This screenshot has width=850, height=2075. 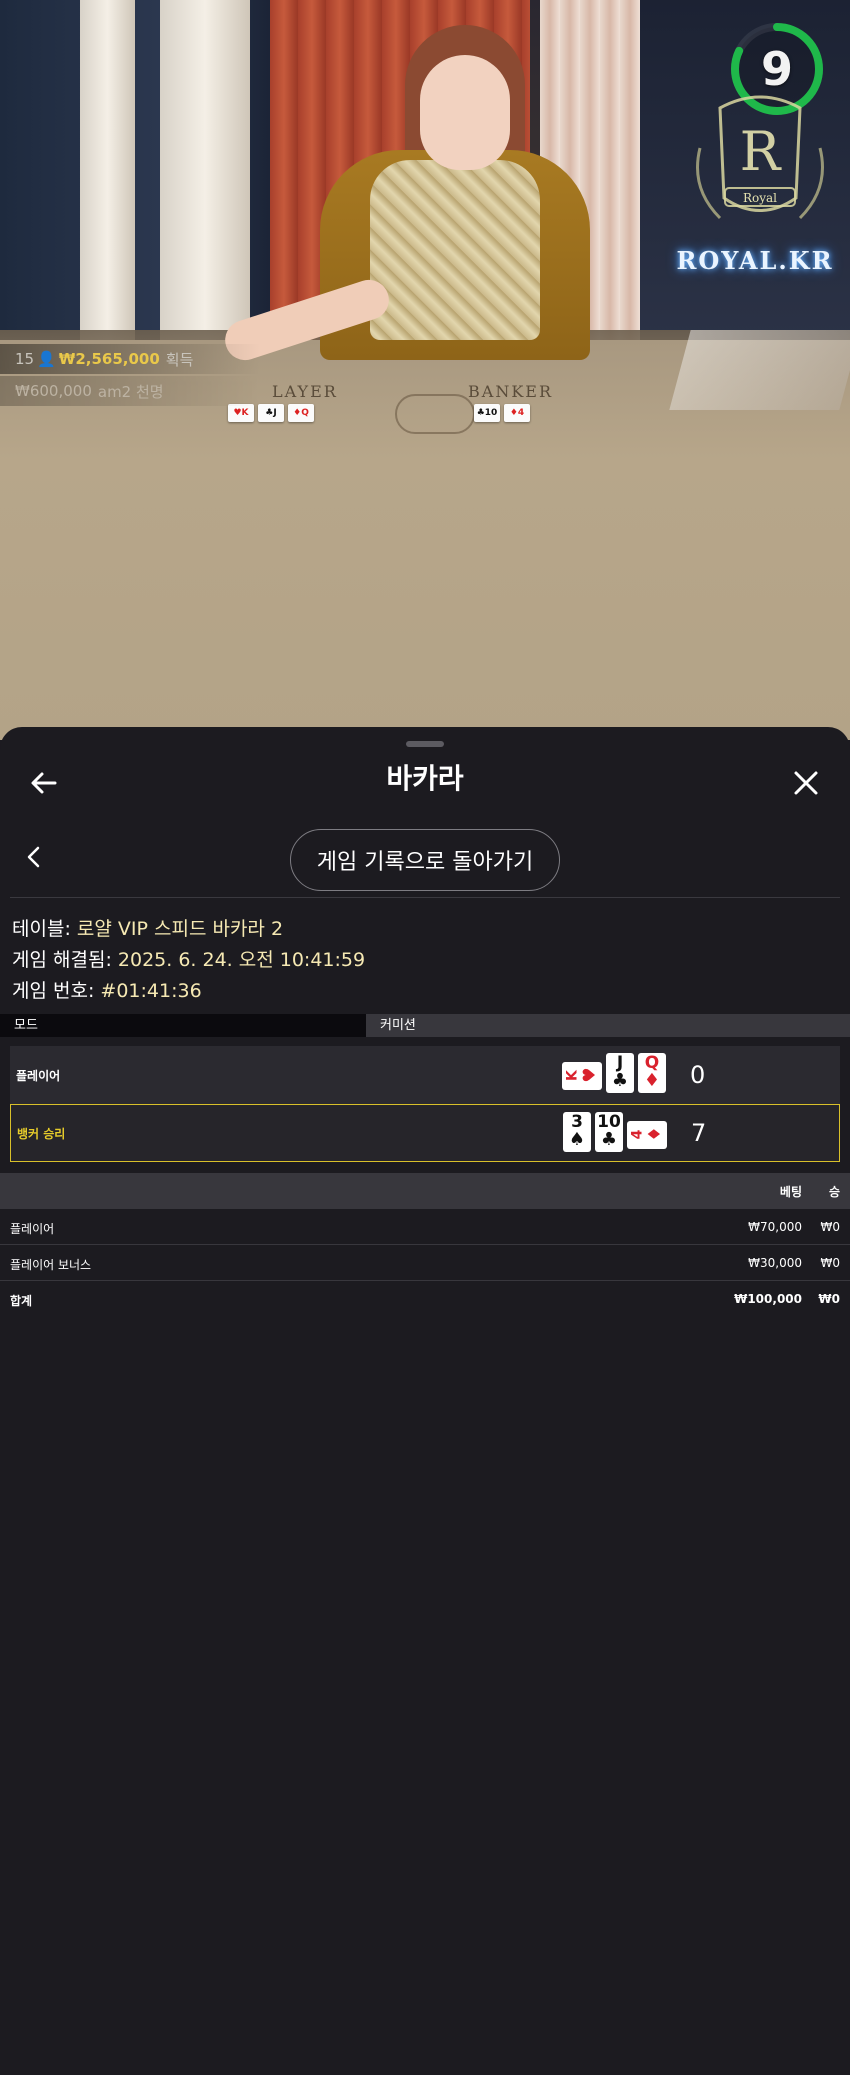 I want to click on bet-column-header: 베팅, so click(x=790, y=1192).